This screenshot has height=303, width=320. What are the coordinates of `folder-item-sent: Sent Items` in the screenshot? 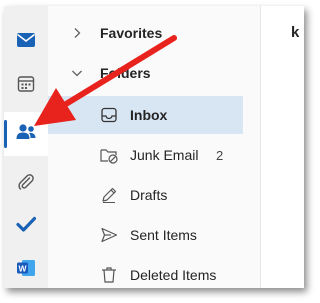 It's located at (145, 235).